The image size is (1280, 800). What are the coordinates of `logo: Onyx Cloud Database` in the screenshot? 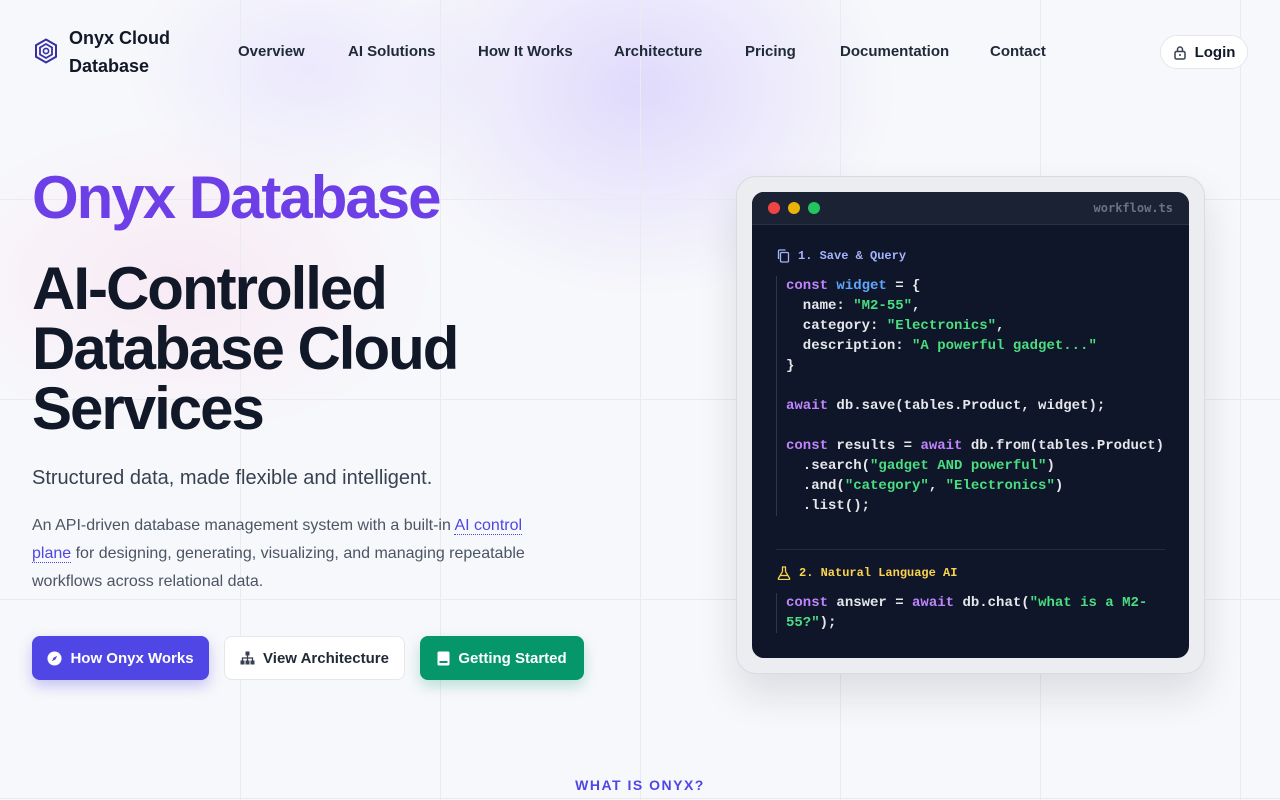 It's located at (111, 52).